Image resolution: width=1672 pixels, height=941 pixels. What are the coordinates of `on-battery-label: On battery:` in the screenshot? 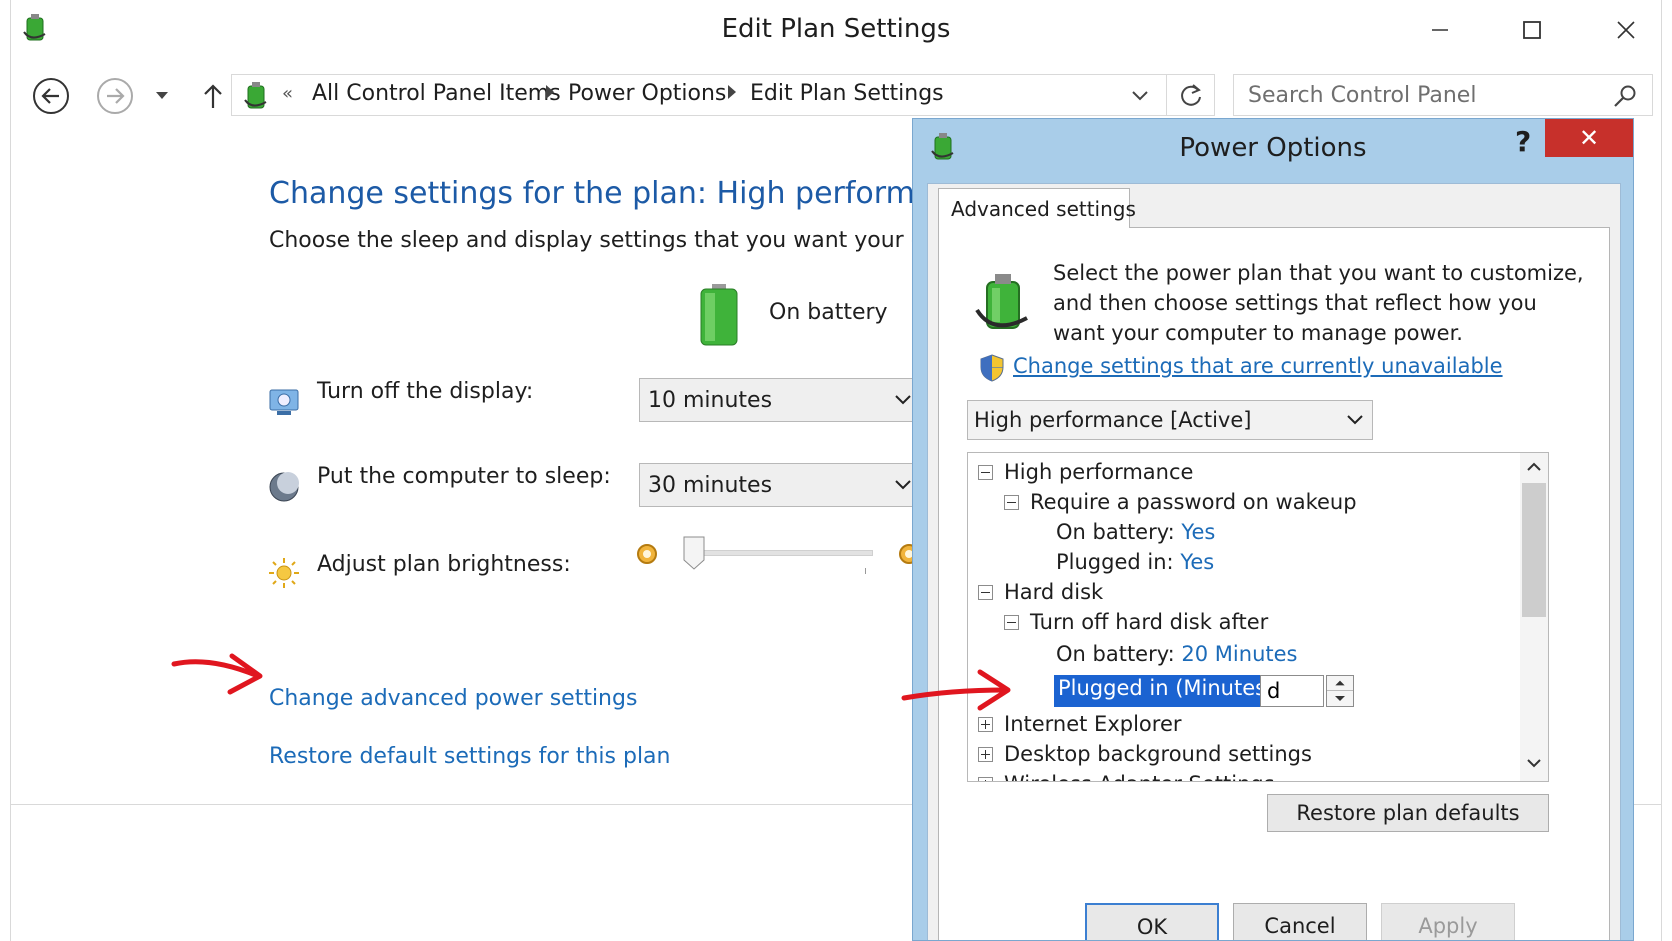 It's located at (1115, 532).